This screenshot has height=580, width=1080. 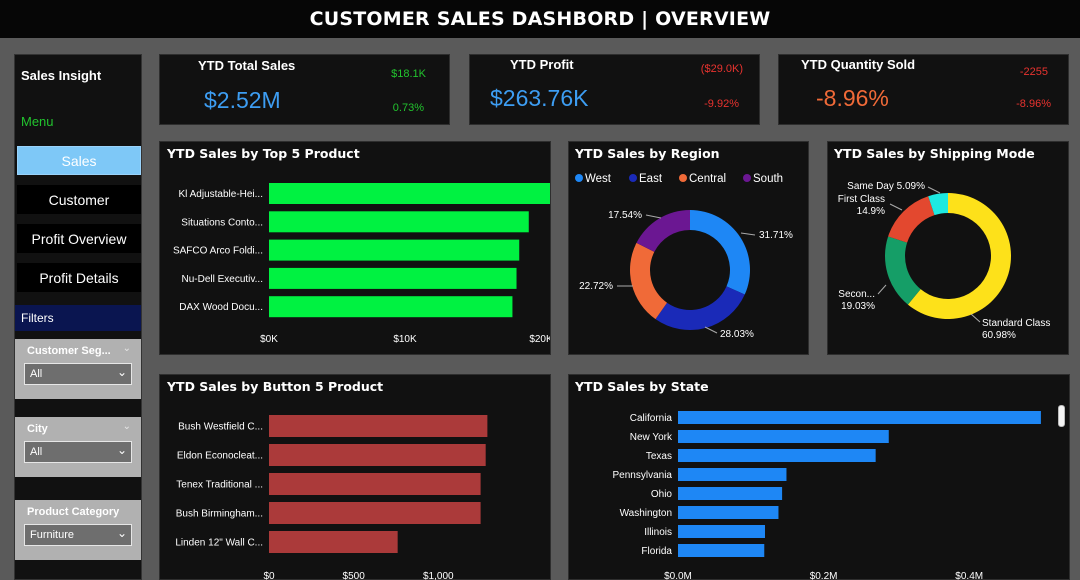 I want to click on x-tick-label: $0K, so click(x=269, y=339).